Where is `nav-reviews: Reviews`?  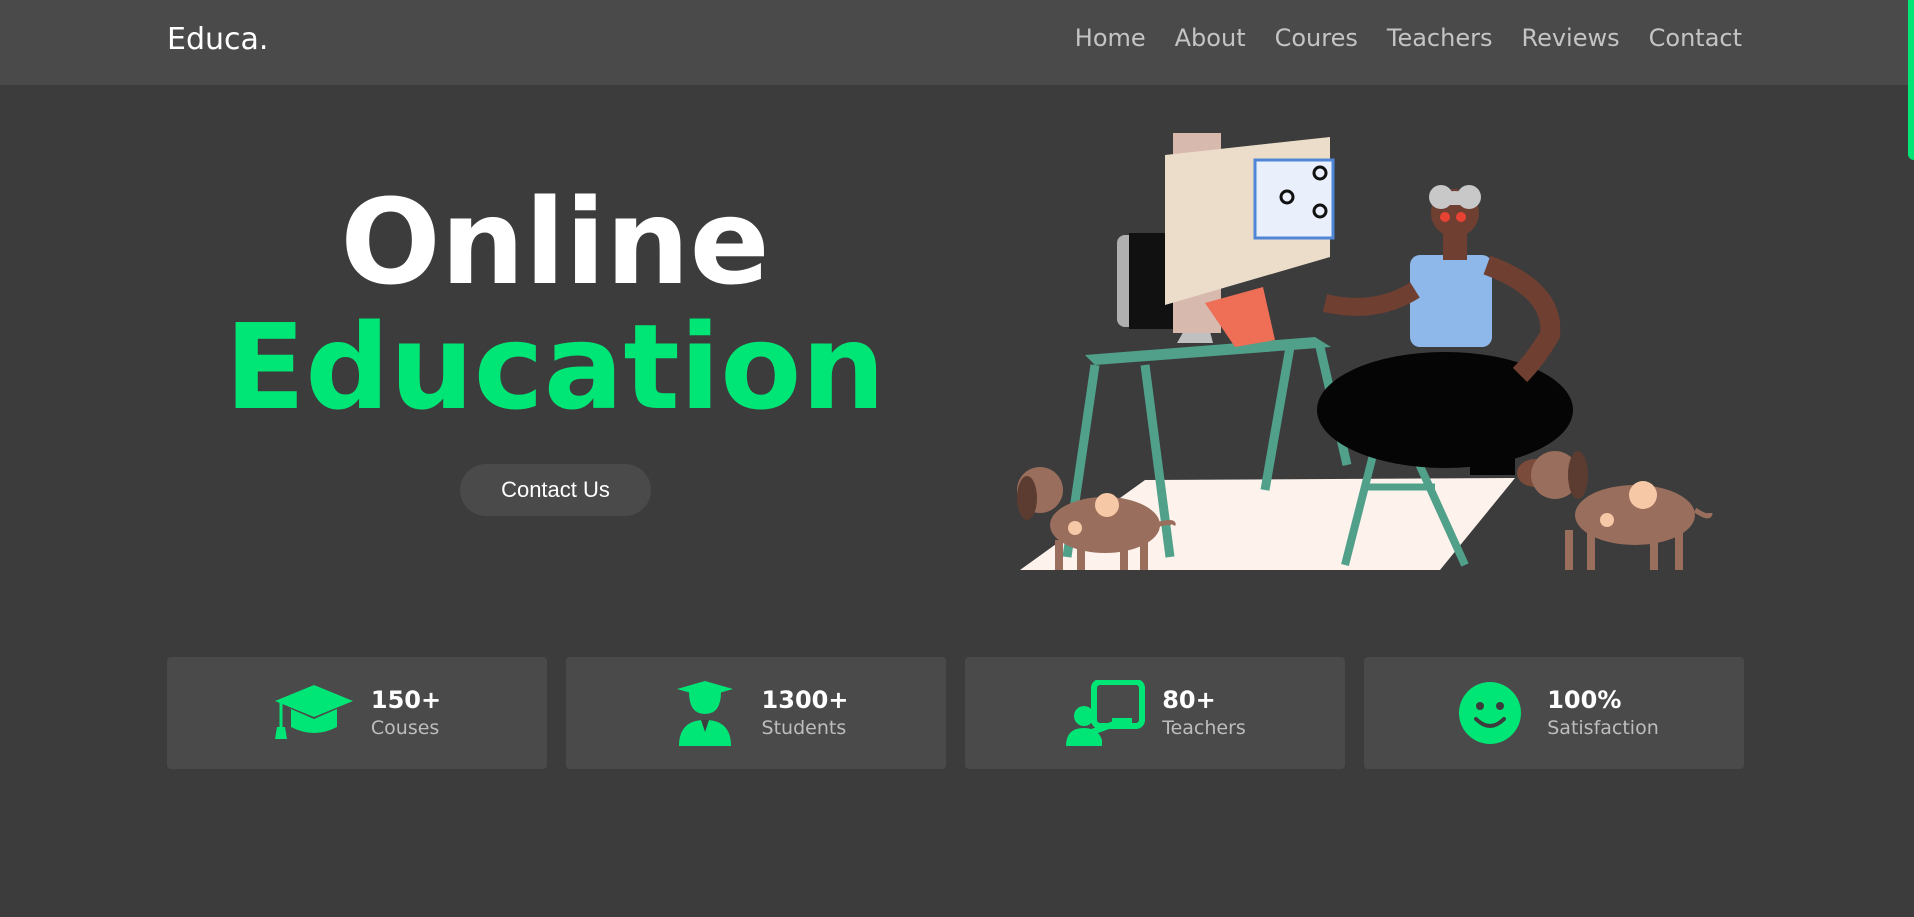
nav-reviews: Reviews is located at coordinates (1570, 38).